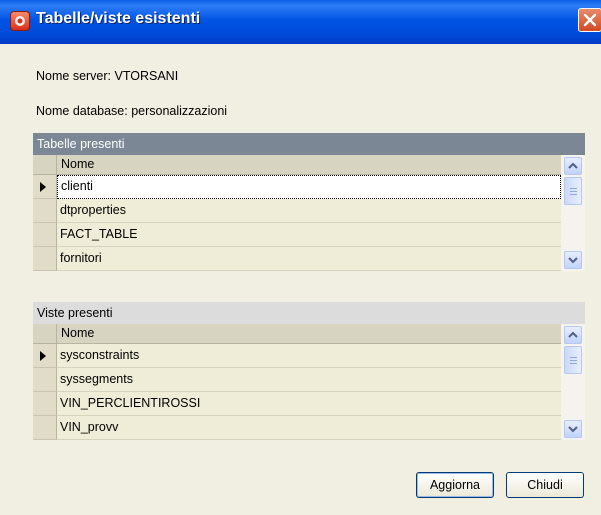 The height and width of the screenshot is (515, 601). I want to click on table-cell: dtproperties, so click(309, 211).